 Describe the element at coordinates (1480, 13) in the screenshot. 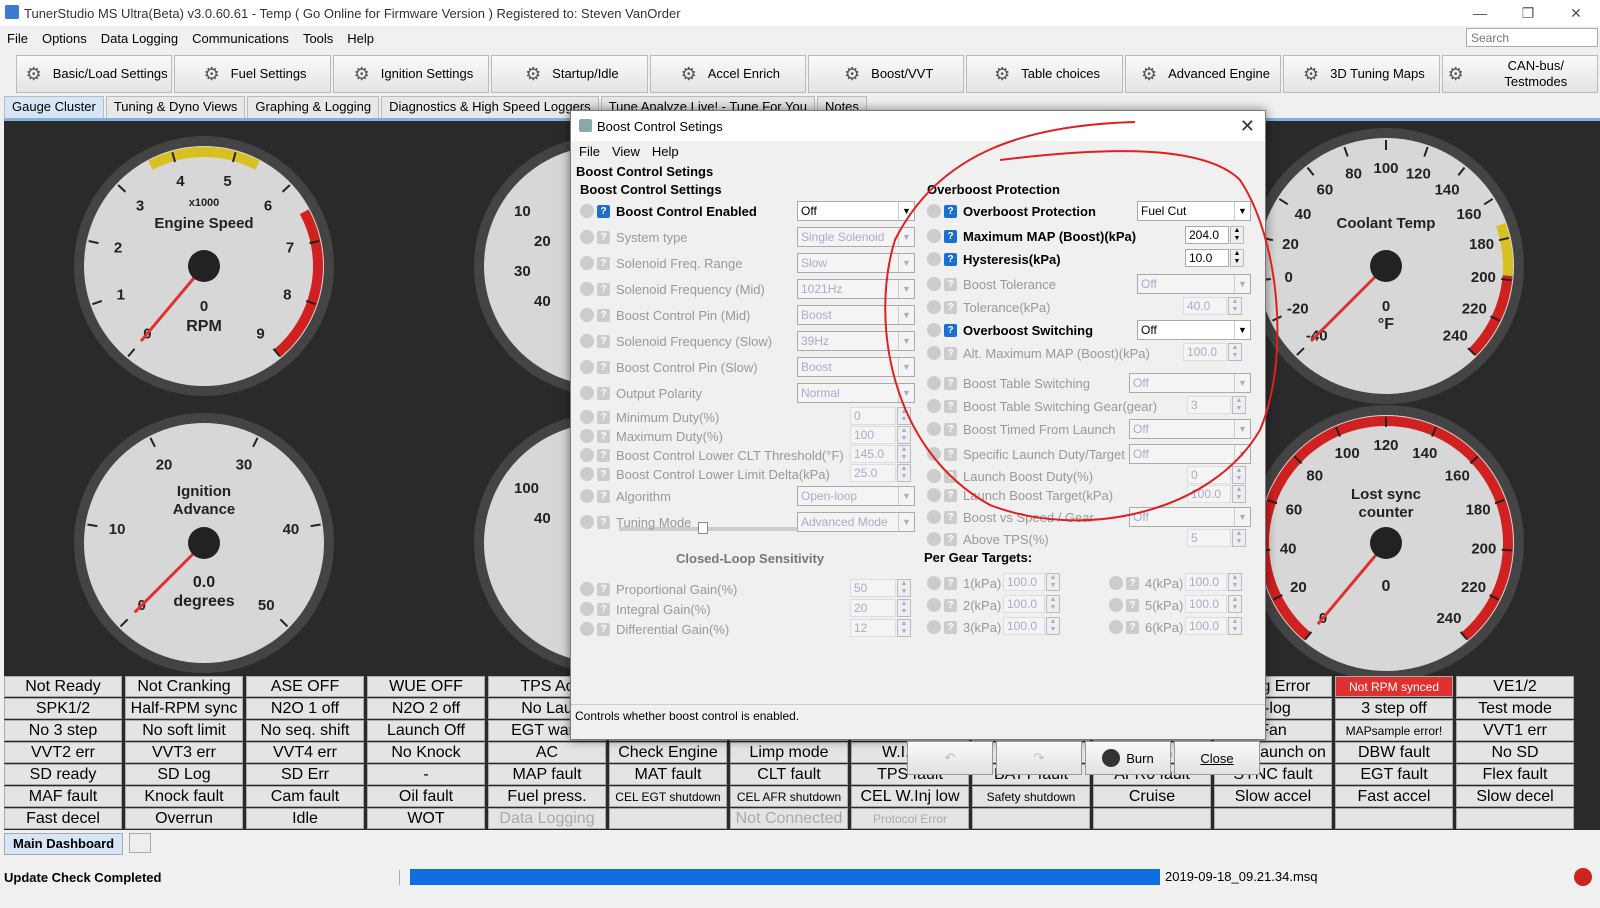

I see `minimize-button: —` at that location.